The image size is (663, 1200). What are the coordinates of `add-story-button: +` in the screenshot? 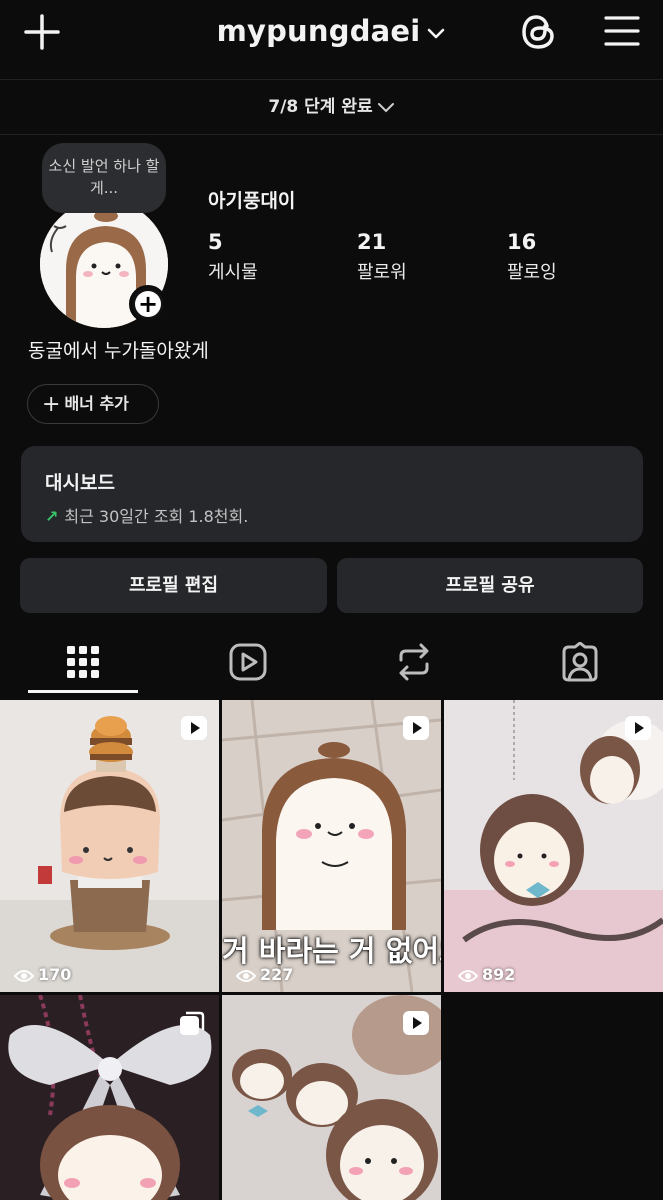 It's located at (148, 304).